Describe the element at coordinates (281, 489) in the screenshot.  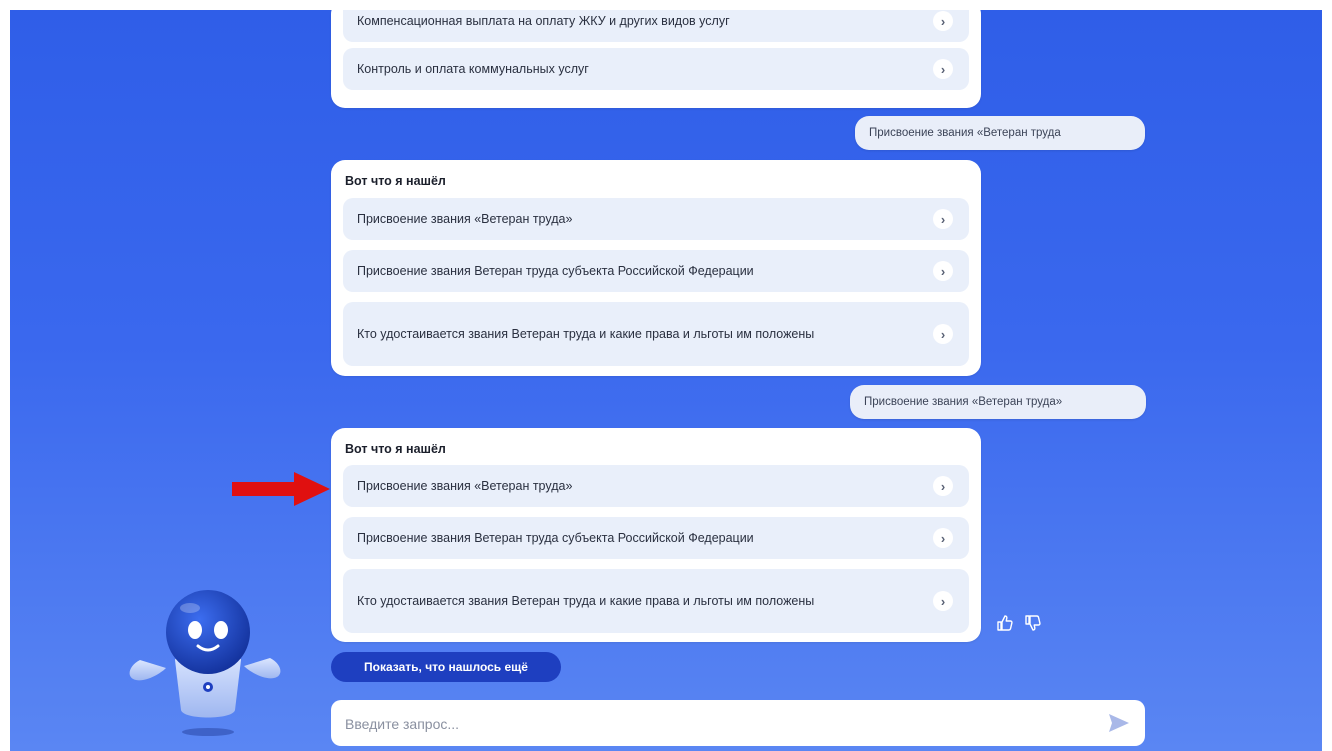
I see `red-arrow-icon` at that location.